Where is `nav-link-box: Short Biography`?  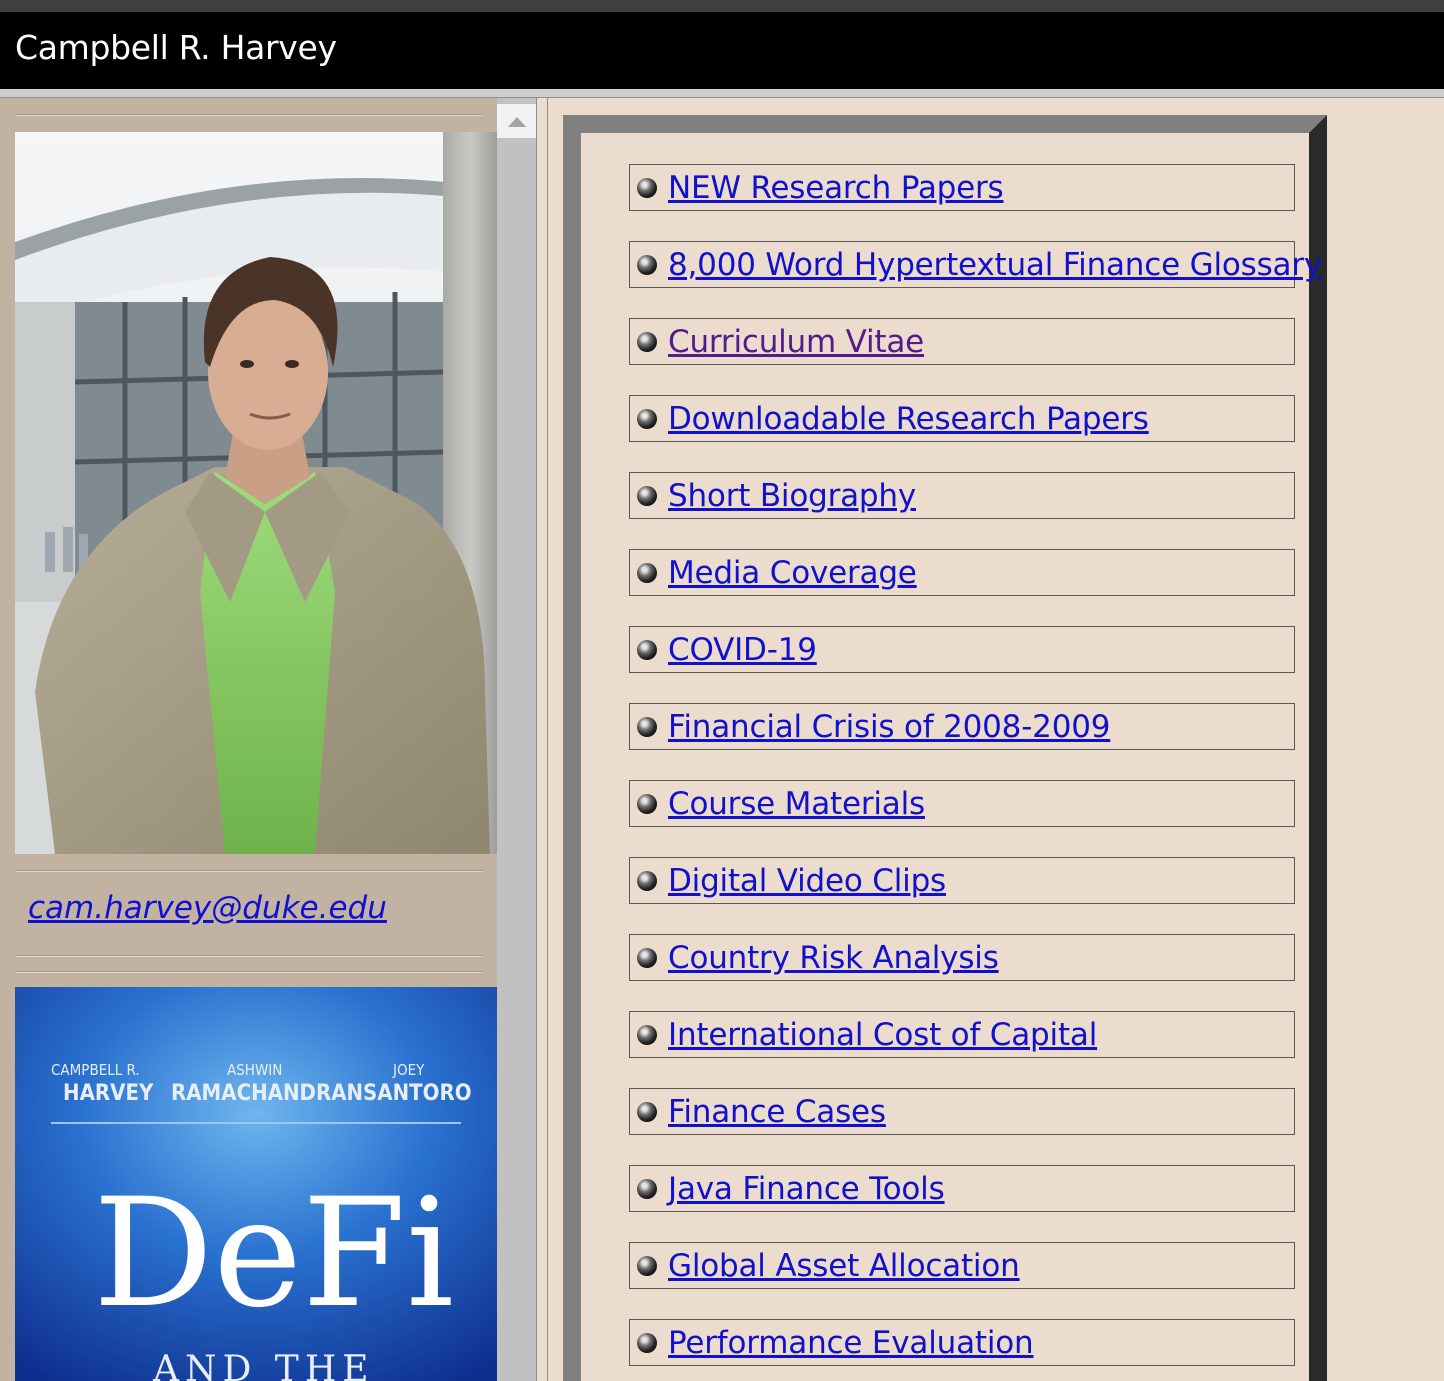 nav-link-box: Short Biography is located at coordinates (962, 495).